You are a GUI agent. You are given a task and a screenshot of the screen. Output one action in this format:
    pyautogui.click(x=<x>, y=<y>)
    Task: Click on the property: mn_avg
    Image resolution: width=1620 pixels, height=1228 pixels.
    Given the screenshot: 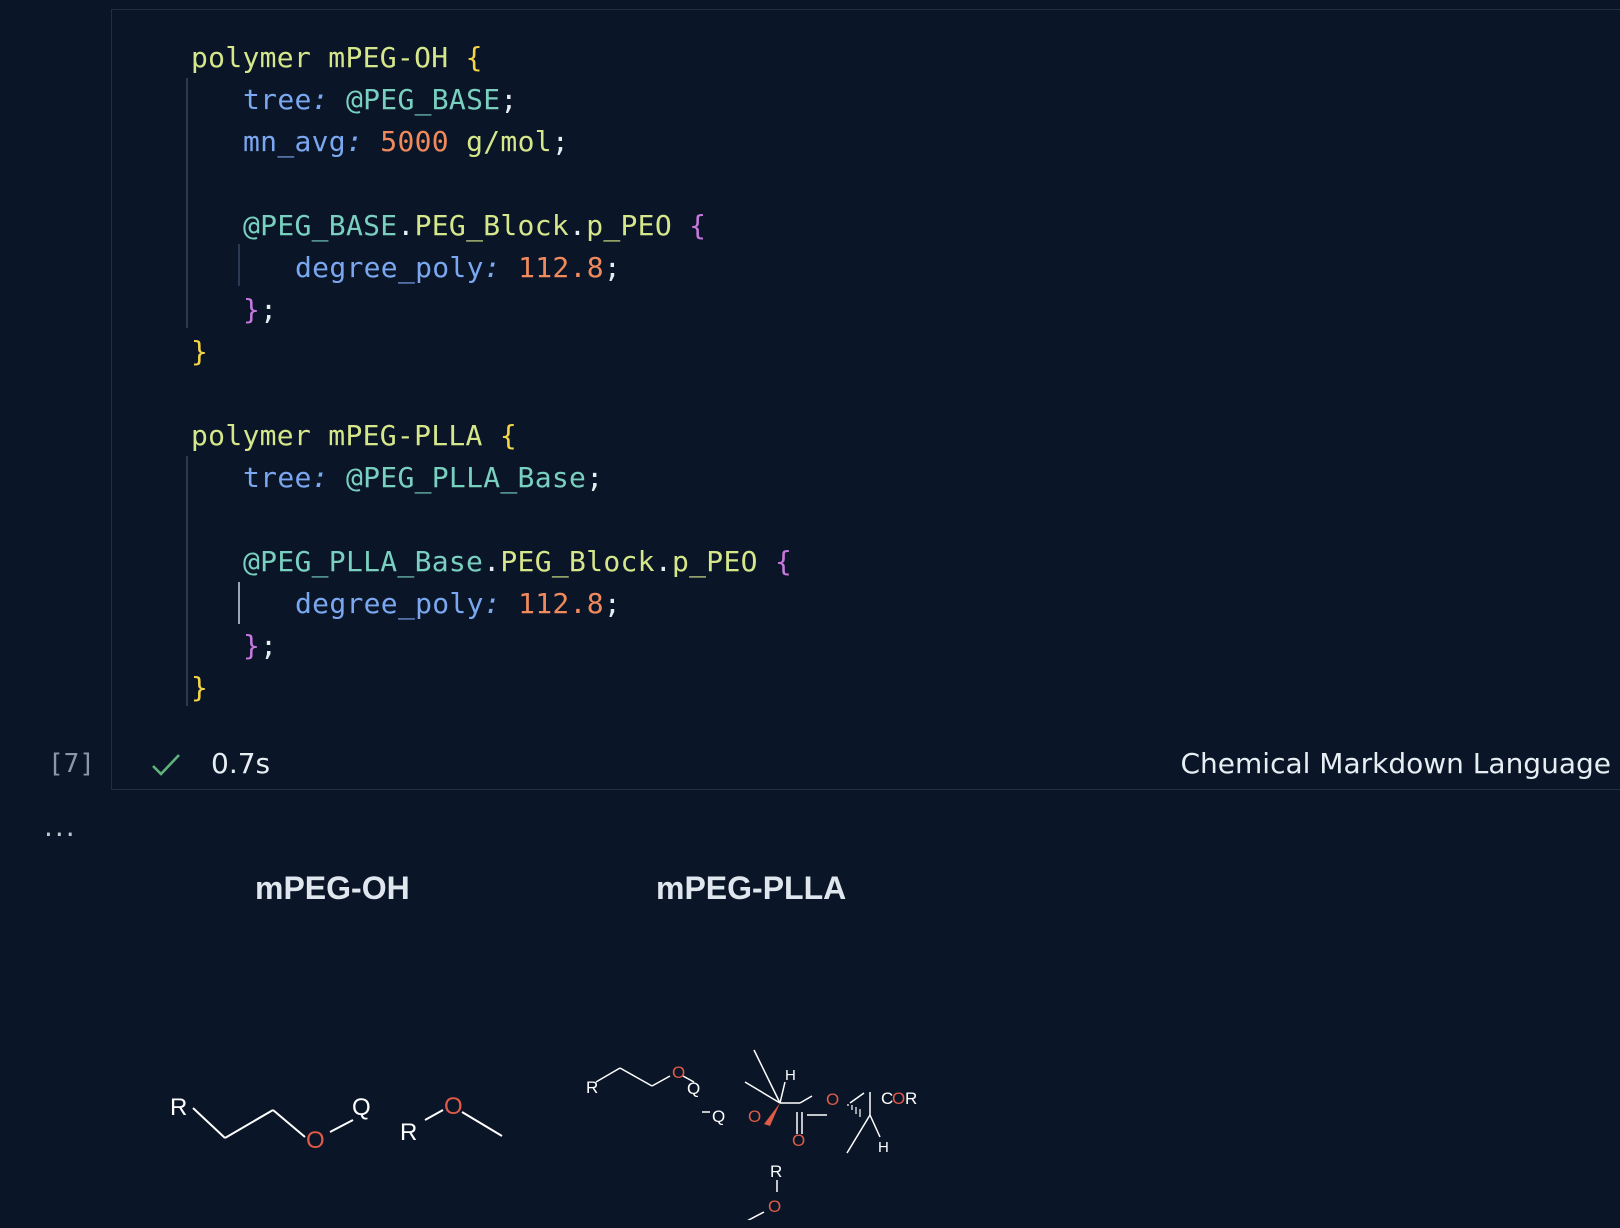 What is the action you would take?
    pyautogui.click(x=294, y=141)
    